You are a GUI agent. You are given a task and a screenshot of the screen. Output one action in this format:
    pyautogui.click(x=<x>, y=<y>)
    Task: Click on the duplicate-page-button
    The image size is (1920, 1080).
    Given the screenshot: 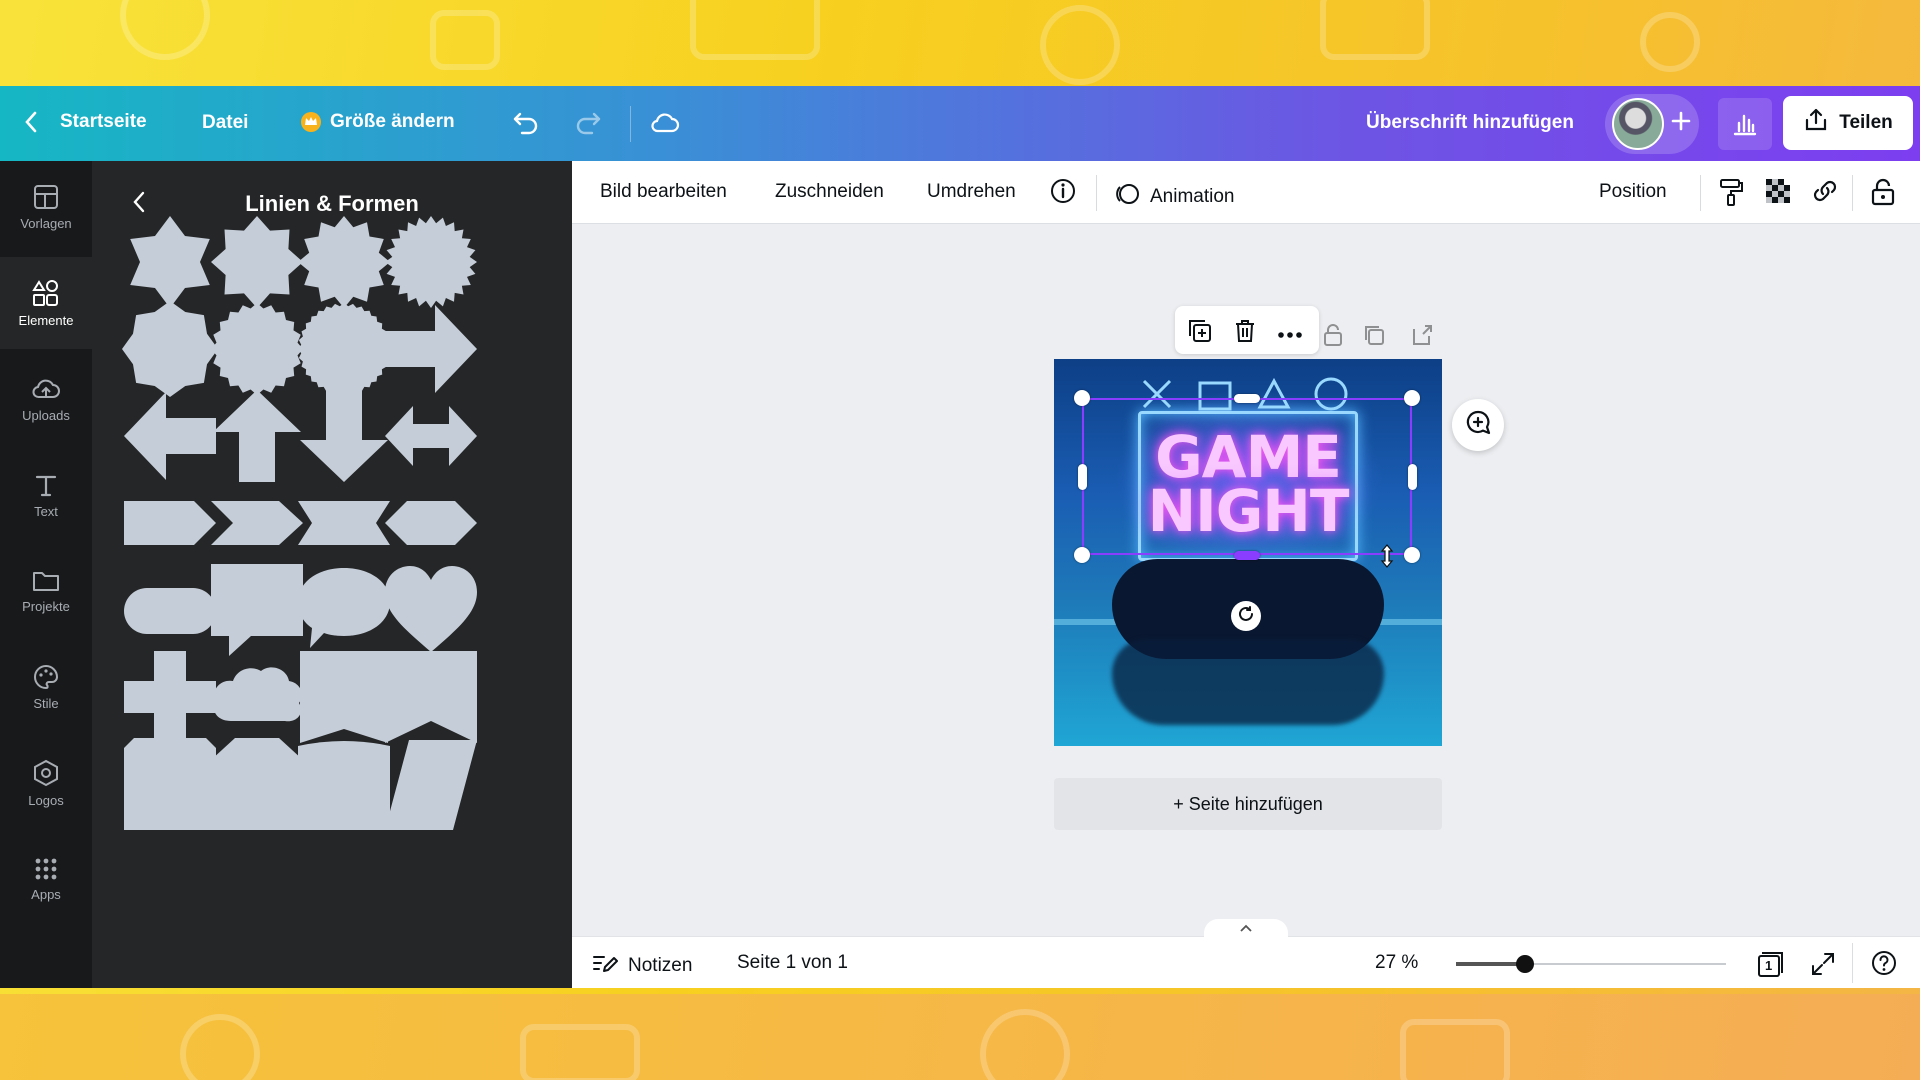 What is the action you would take?
    pyautogui.click(x=1374, y=337)
    